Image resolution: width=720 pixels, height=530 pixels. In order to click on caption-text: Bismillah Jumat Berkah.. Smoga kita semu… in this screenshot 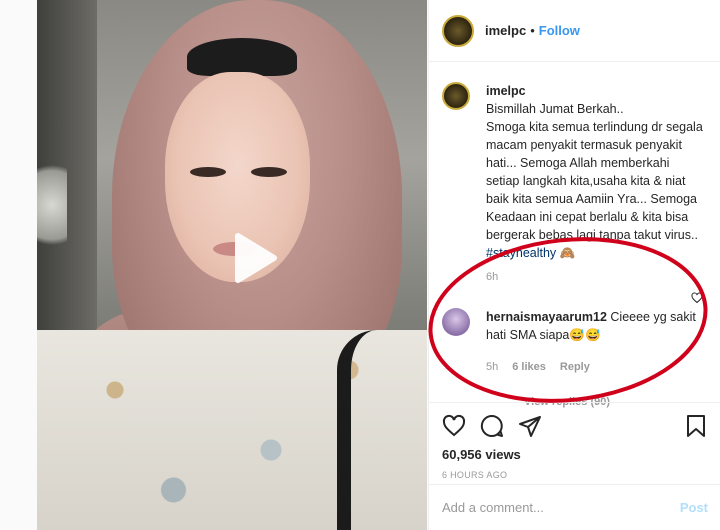, I will do `click(594, 172)`.